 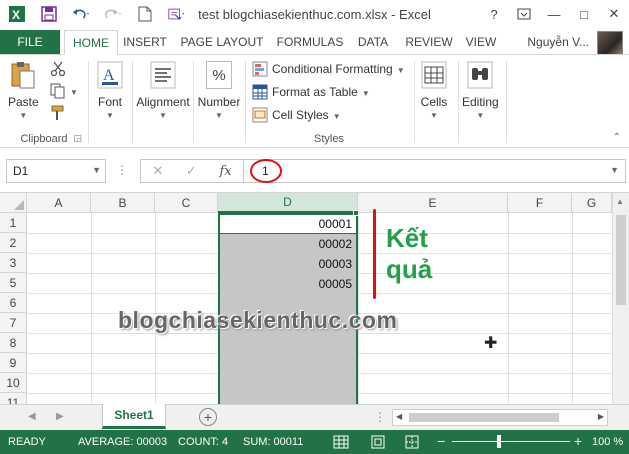 I want to click on tab-view: VIEW, so click(x=481, y=42).